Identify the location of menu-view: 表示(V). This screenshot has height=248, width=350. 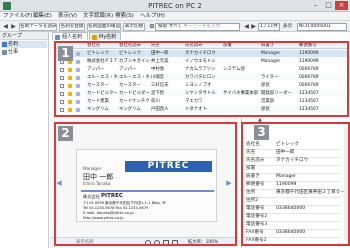
(67, 16).